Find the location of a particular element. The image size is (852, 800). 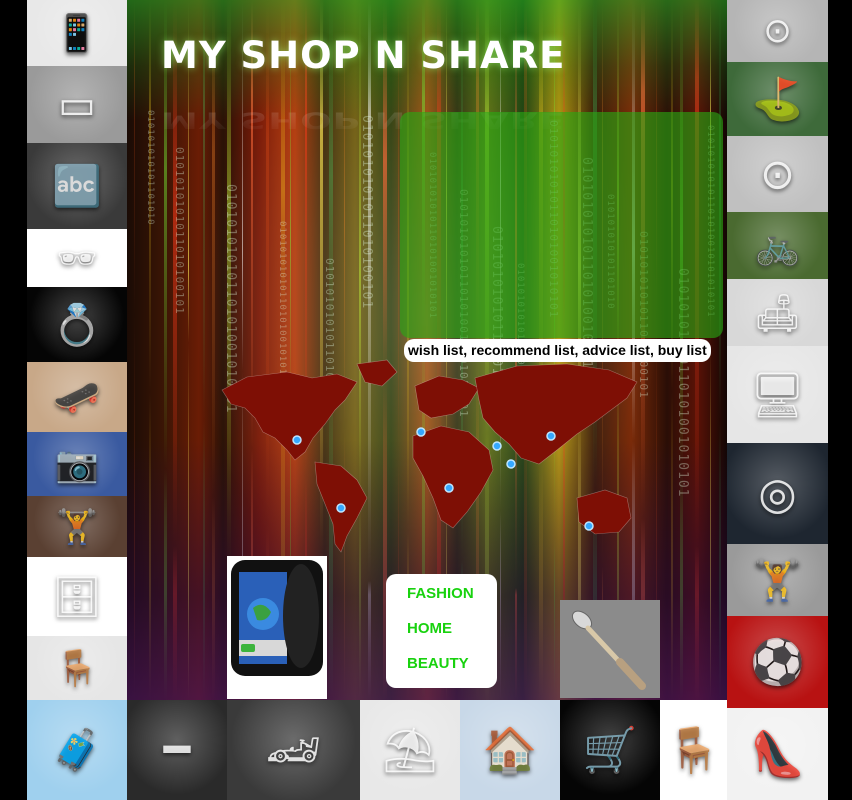

greenland-shape is located at coordinates (377, 373).